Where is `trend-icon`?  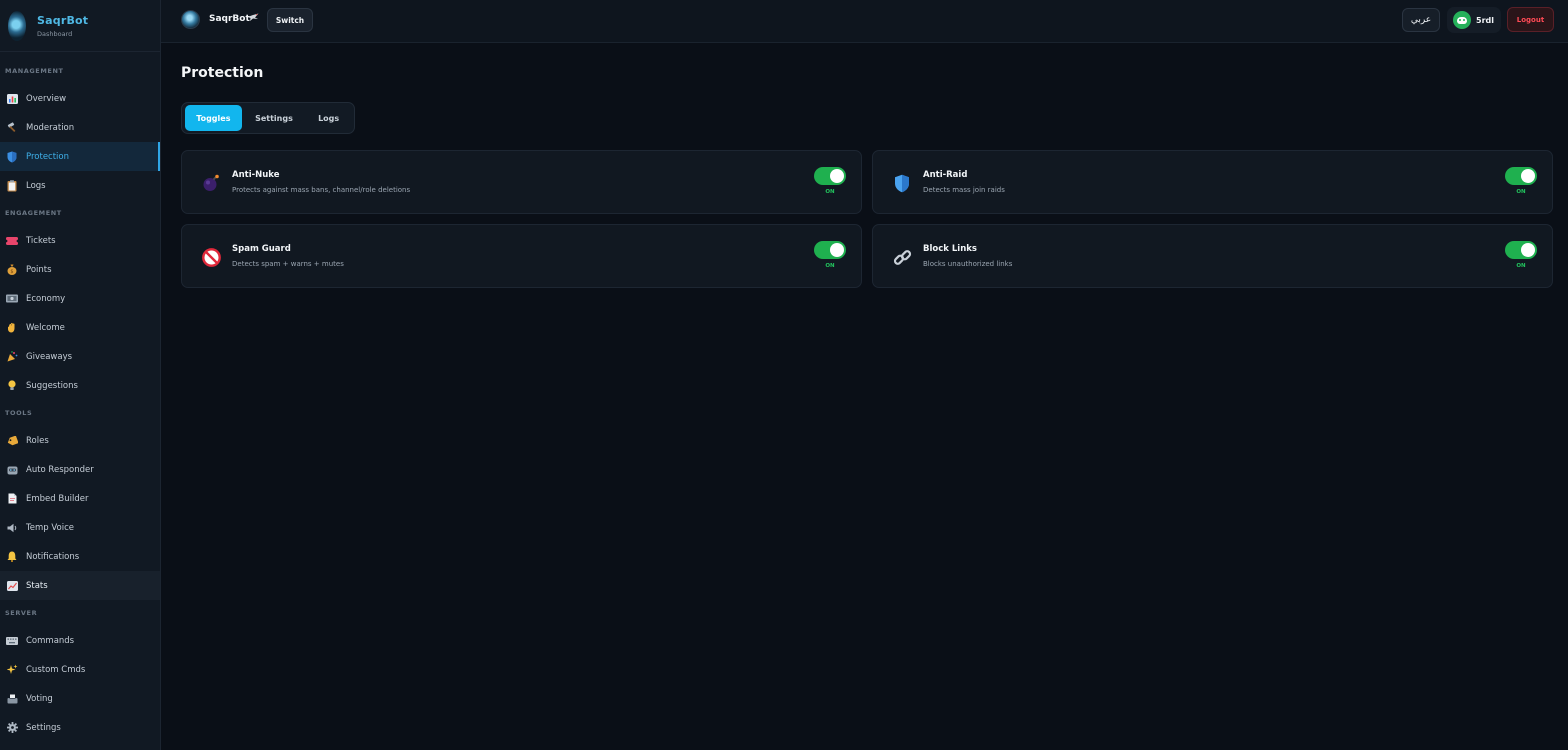
trend-icon is located at coordinates (12, 586).